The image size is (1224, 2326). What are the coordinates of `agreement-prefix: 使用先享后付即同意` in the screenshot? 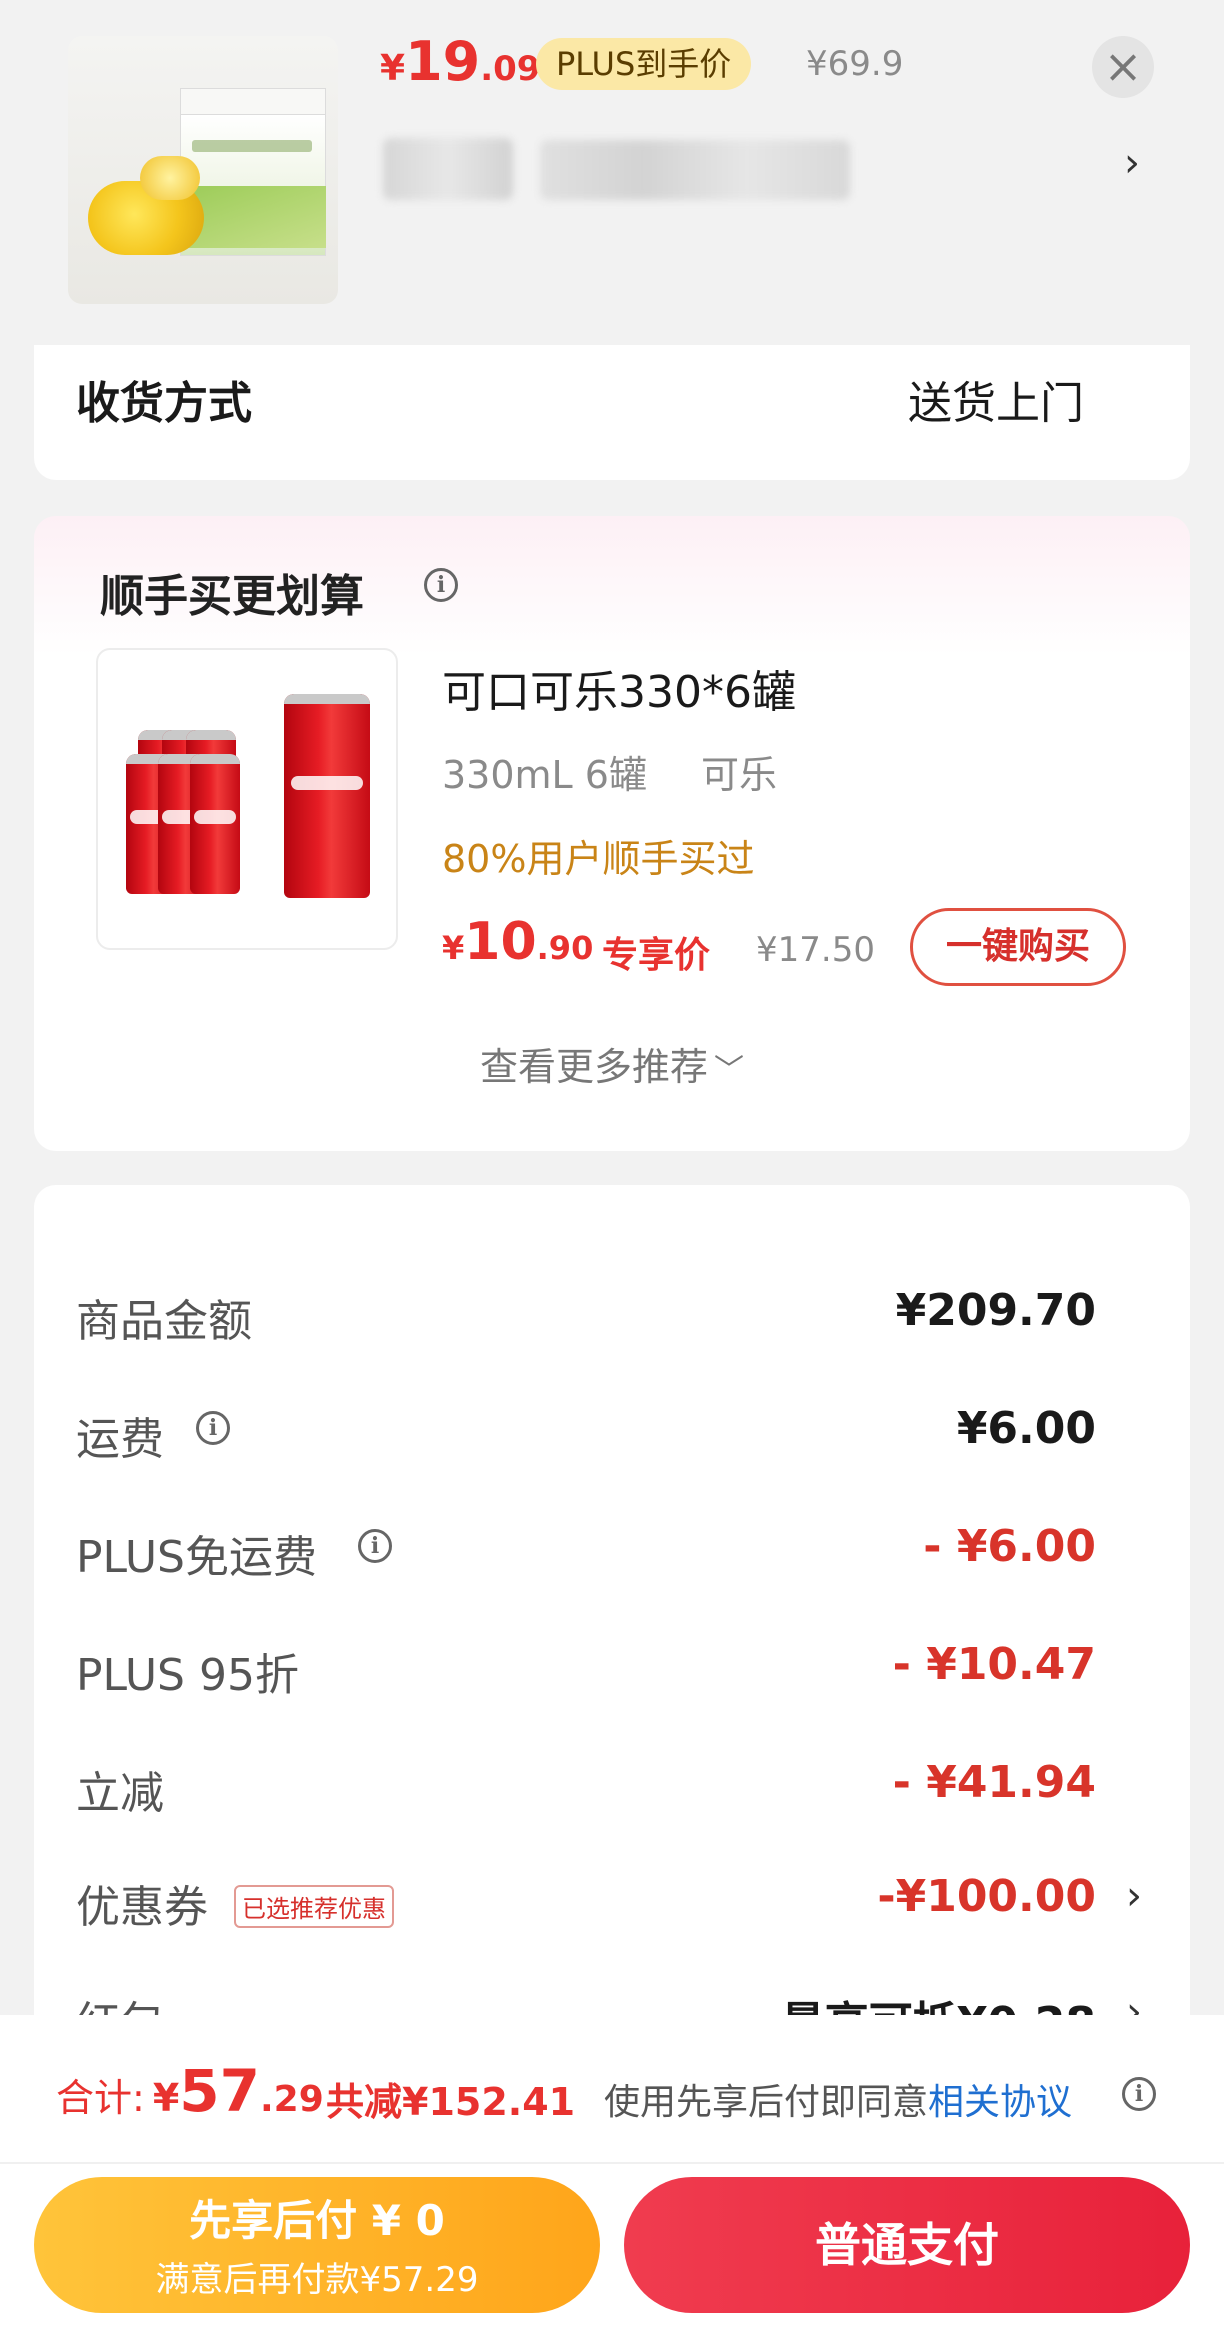 It's located at (766, 2102).